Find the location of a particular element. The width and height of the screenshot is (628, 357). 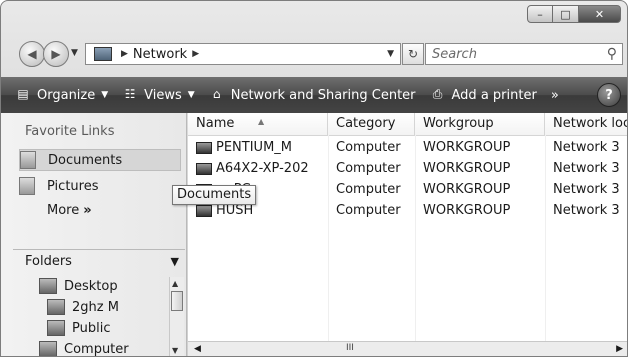

column-header-category: Category is located at coordinates (371, 124).